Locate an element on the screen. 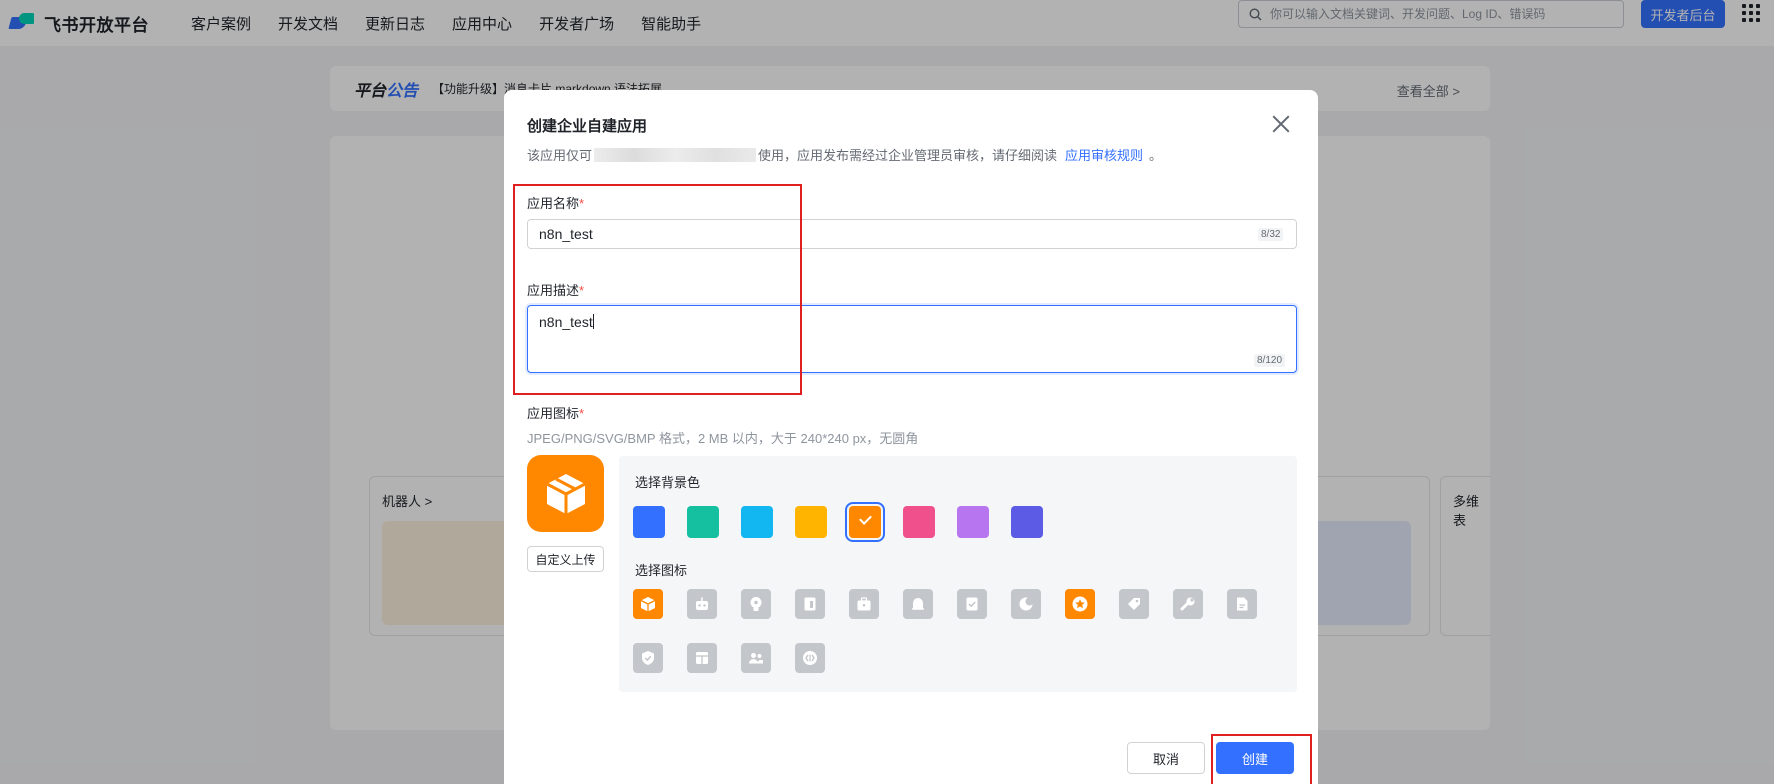 The height and width of the screenshot is (784, 1774). icon-option-layout is located at coordinates (702, 658).